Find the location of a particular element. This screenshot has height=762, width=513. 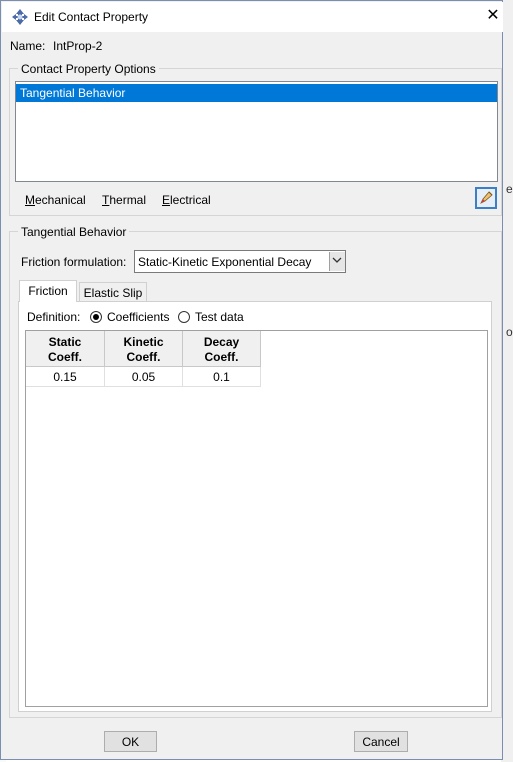

window-title: Edit Contact Property is located at coordinates (91, 17).